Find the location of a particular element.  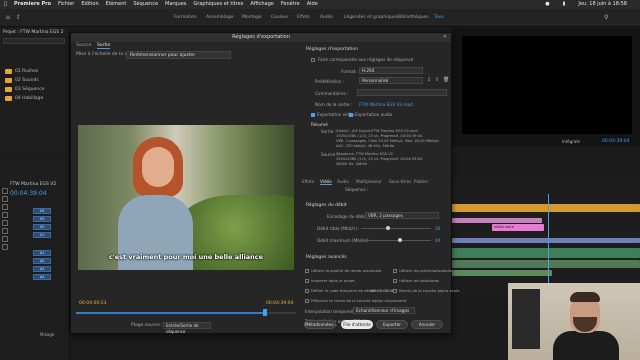

timeline-clip-pink is located at coordinates (497, 220).